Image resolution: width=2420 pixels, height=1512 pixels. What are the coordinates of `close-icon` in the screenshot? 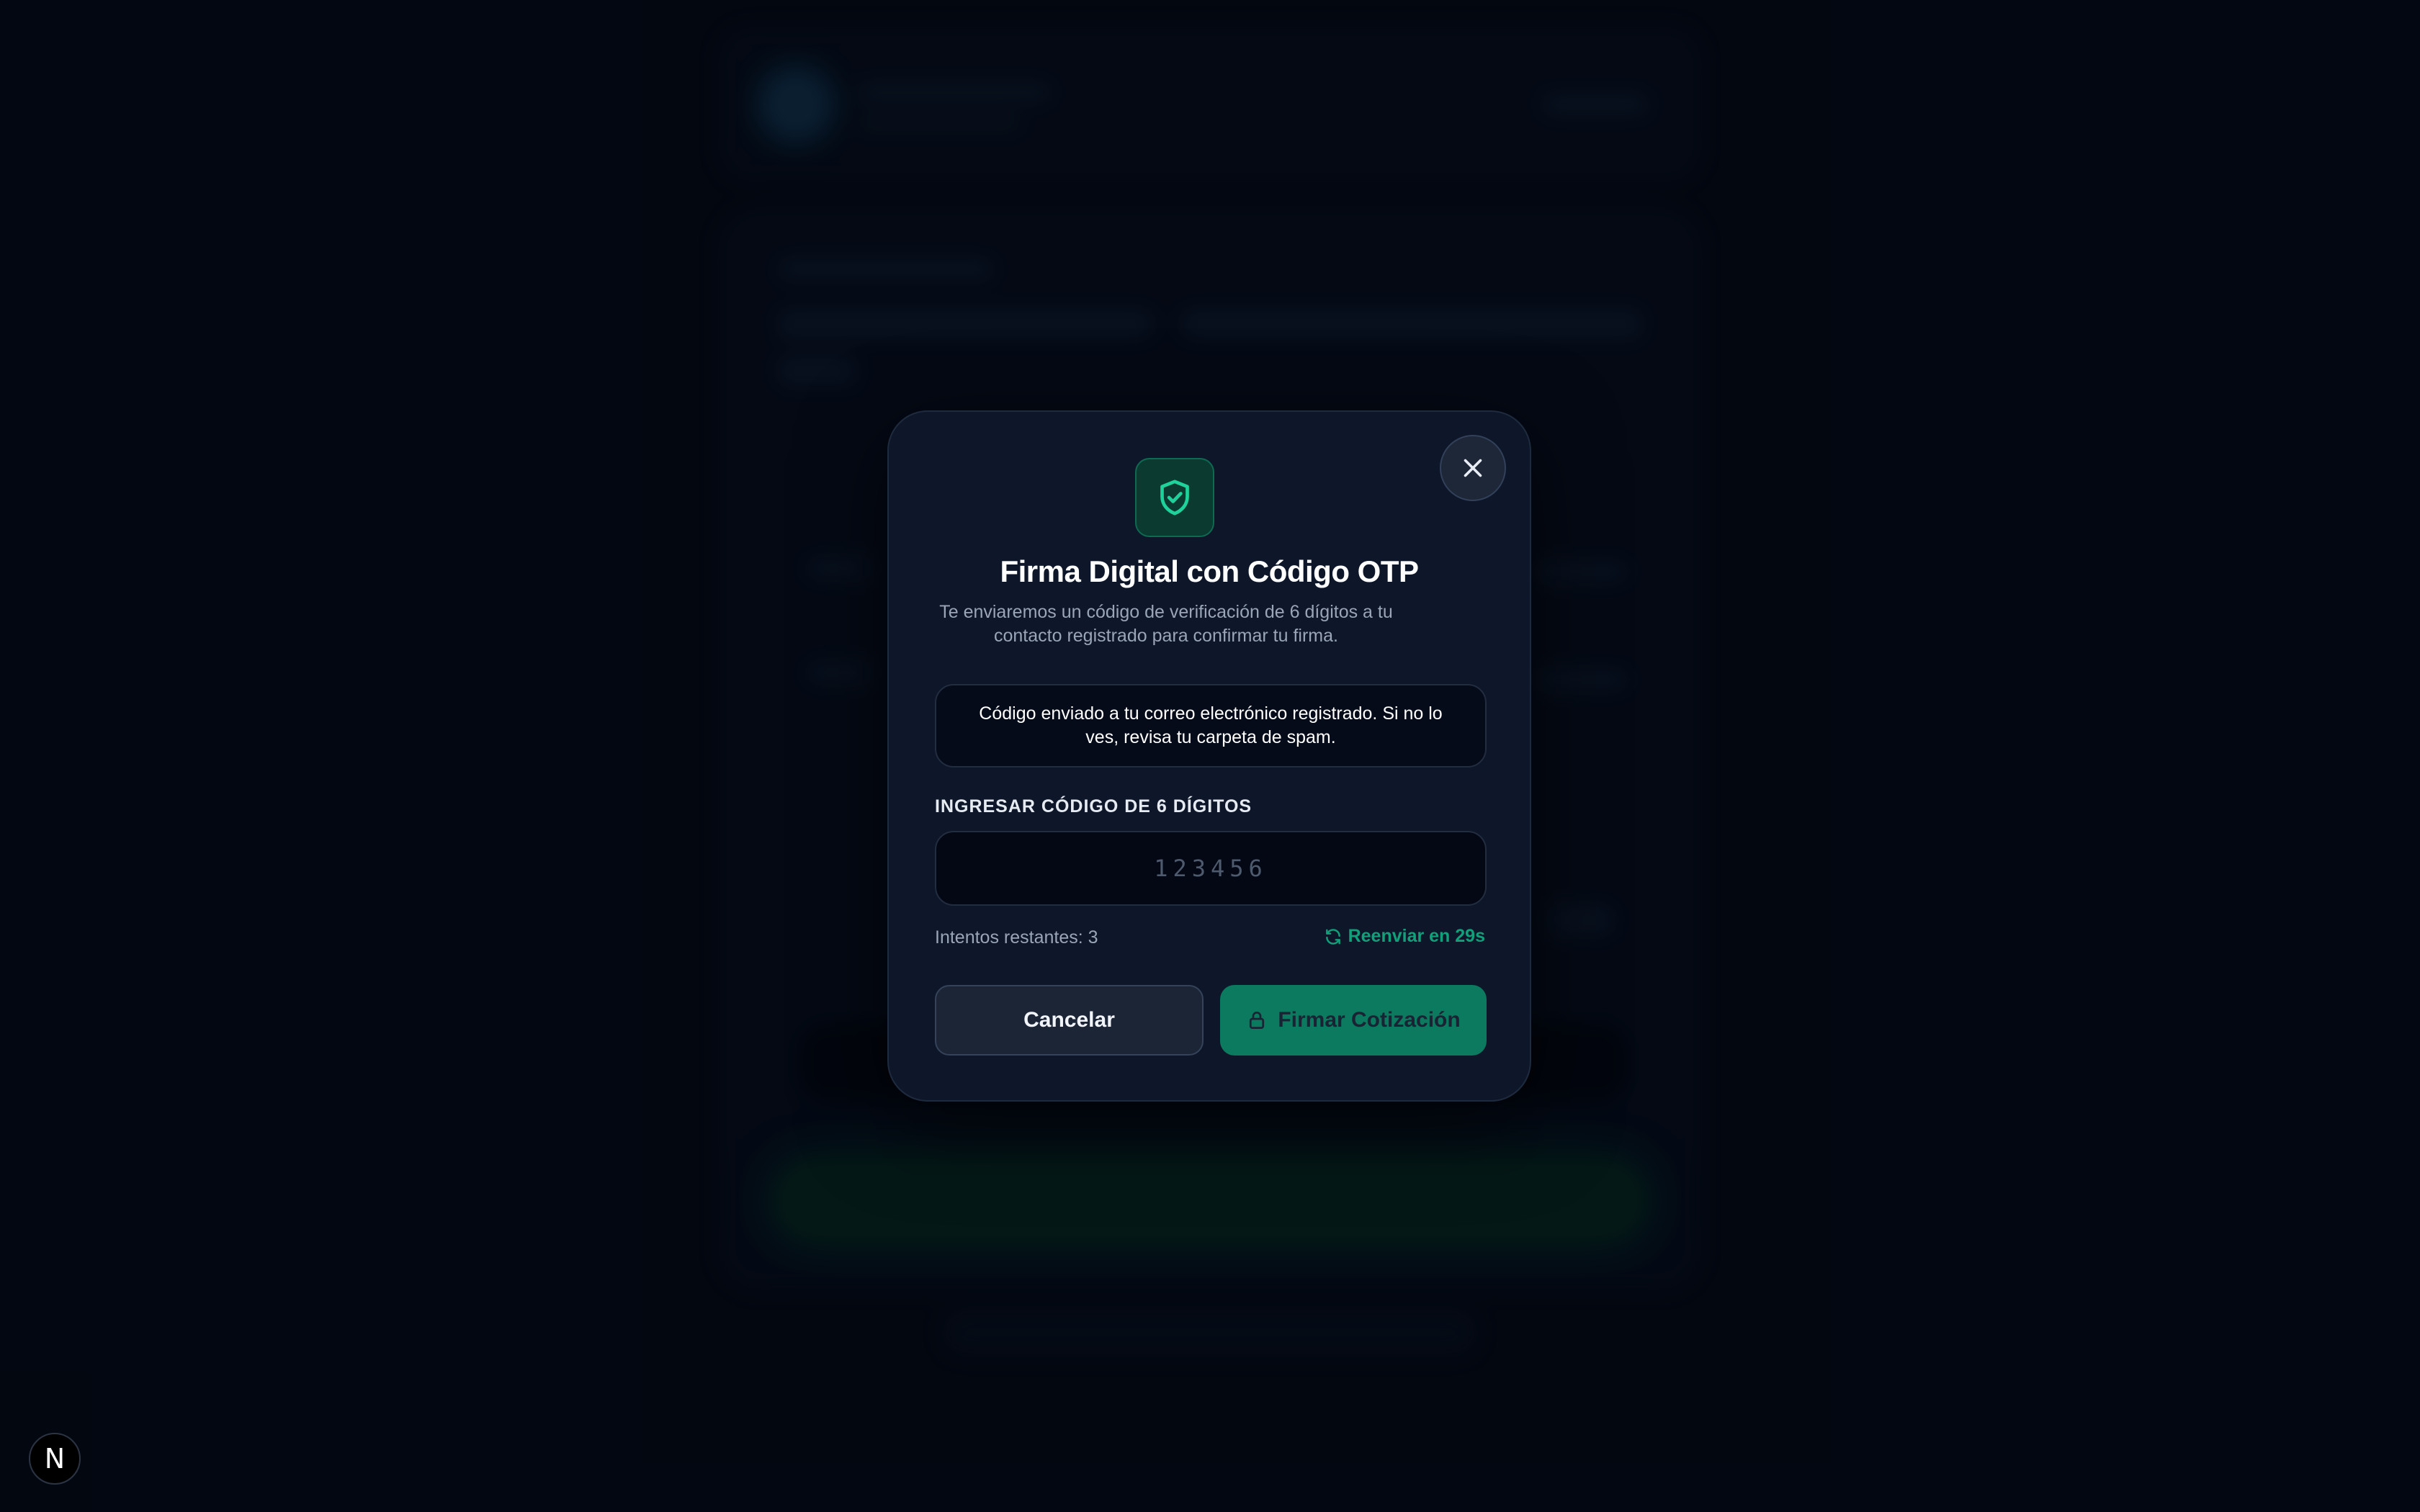 It's located at (1473, 468).